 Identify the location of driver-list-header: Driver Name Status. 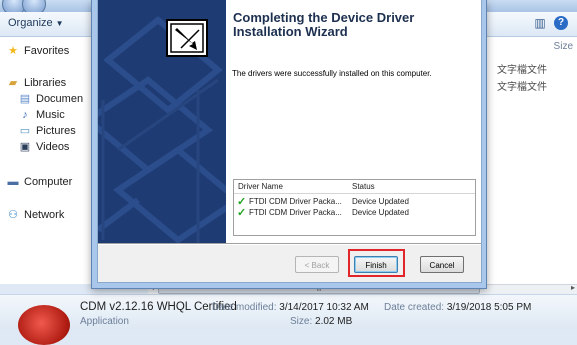
(354, 187).